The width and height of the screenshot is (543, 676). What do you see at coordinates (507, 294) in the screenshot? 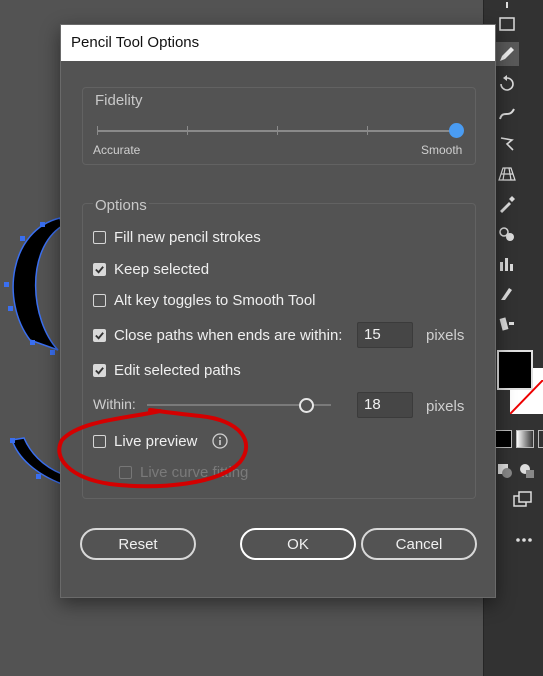
I see `slice-tool-icon` at bounding box center [507, 294].